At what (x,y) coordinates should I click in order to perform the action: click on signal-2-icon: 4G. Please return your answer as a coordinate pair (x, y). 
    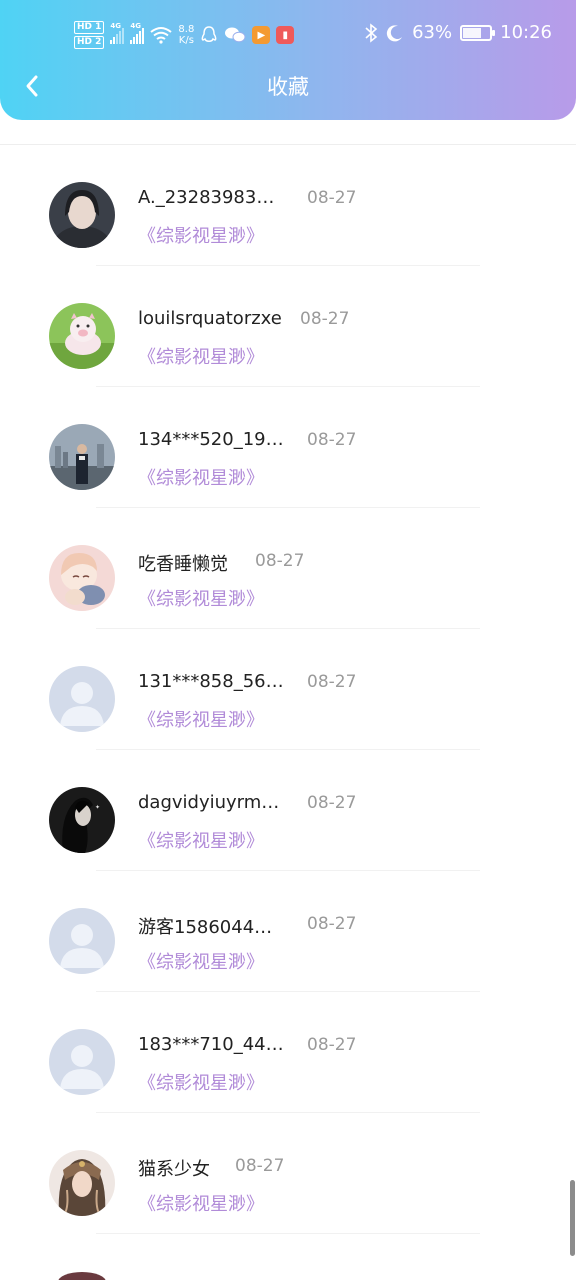
    Looking at the image, I should click on (137, 33).